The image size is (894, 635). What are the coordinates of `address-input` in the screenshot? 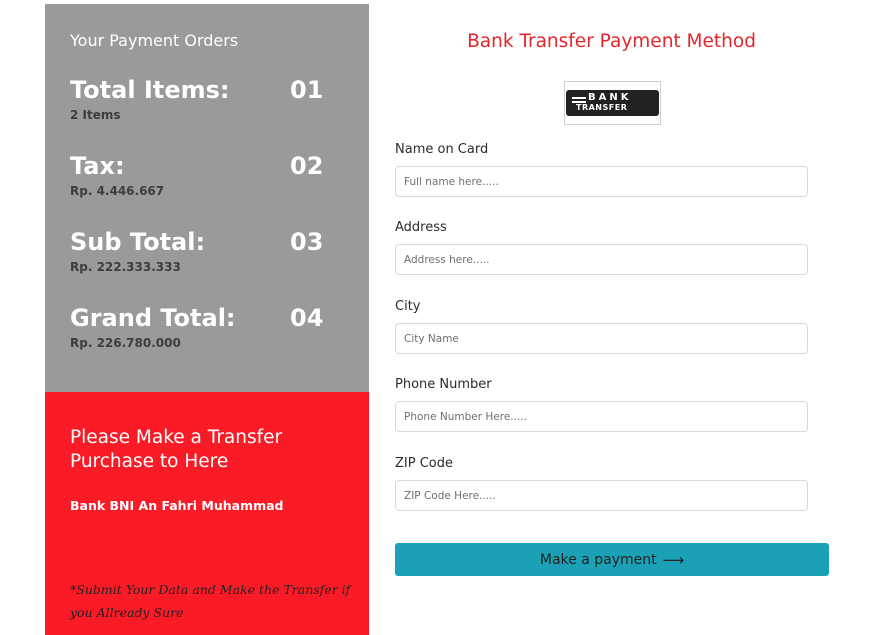 It's located at (601, 259).